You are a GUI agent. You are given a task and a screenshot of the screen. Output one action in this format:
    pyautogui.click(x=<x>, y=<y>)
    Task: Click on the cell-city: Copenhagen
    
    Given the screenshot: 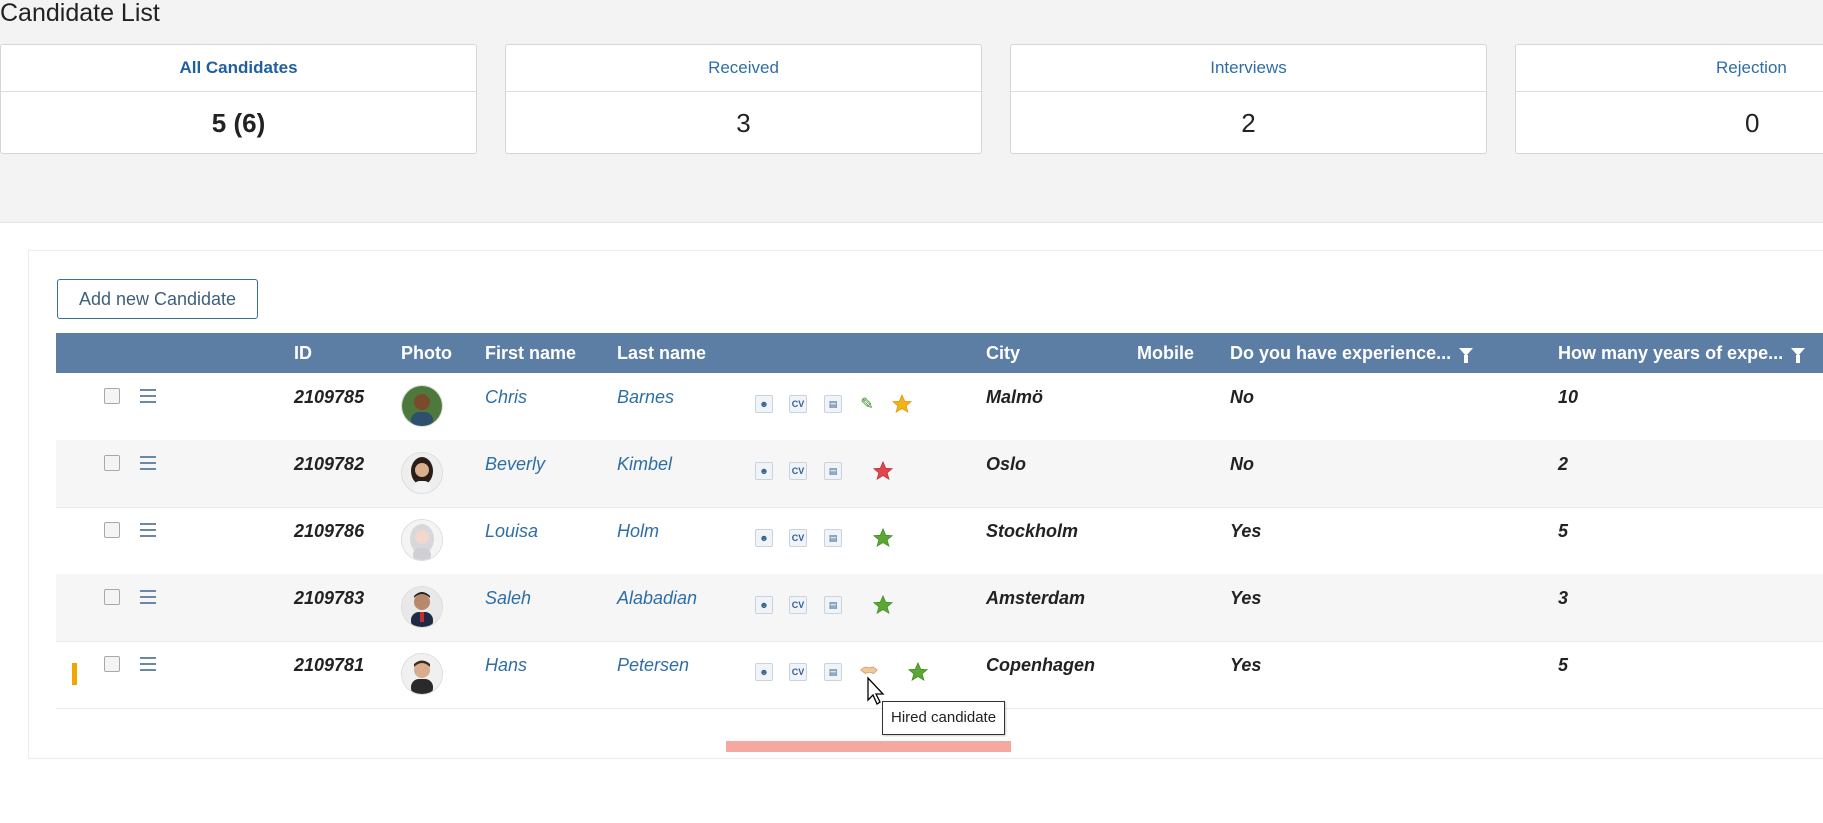 What is the action you would take?
    pyautogui.click(x=1041, y=665)
    